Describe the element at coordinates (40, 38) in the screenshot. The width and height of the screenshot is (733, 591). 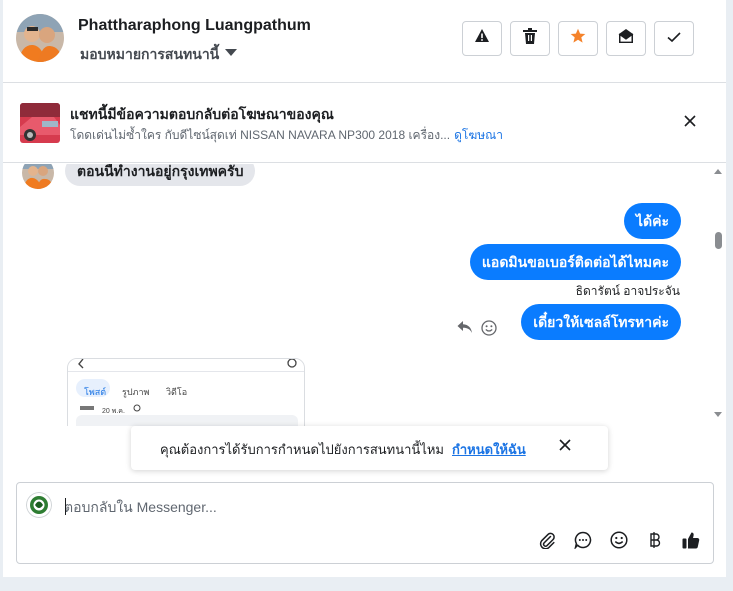
I see `contact-avatar` at that location.